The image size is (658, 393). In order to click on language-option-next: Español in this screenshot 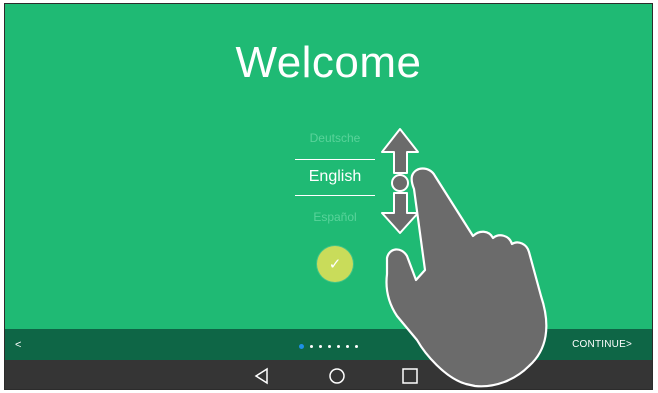, I will do `click(335, 217)`.